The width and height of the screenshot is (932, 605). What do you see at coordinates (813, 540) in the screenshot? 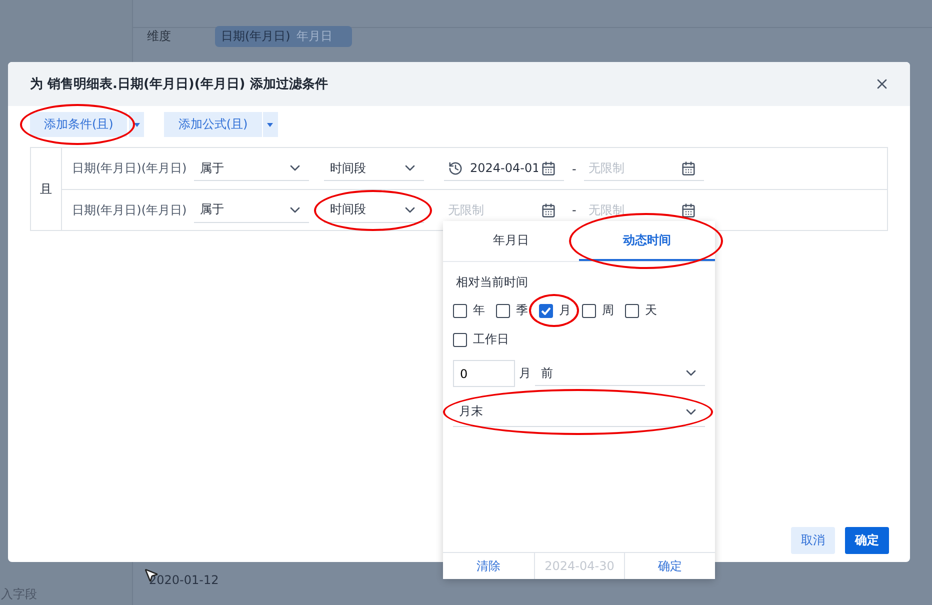
I see `cancel-button: 取消` at bounding box center [813, 540].